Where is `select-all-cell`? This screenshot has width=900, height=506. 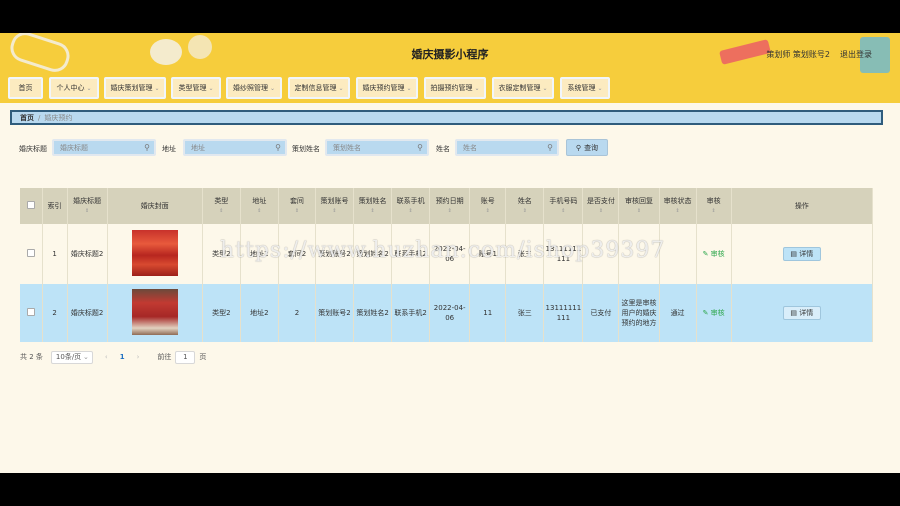
select-all-cell is located at coordinates (31, 206).